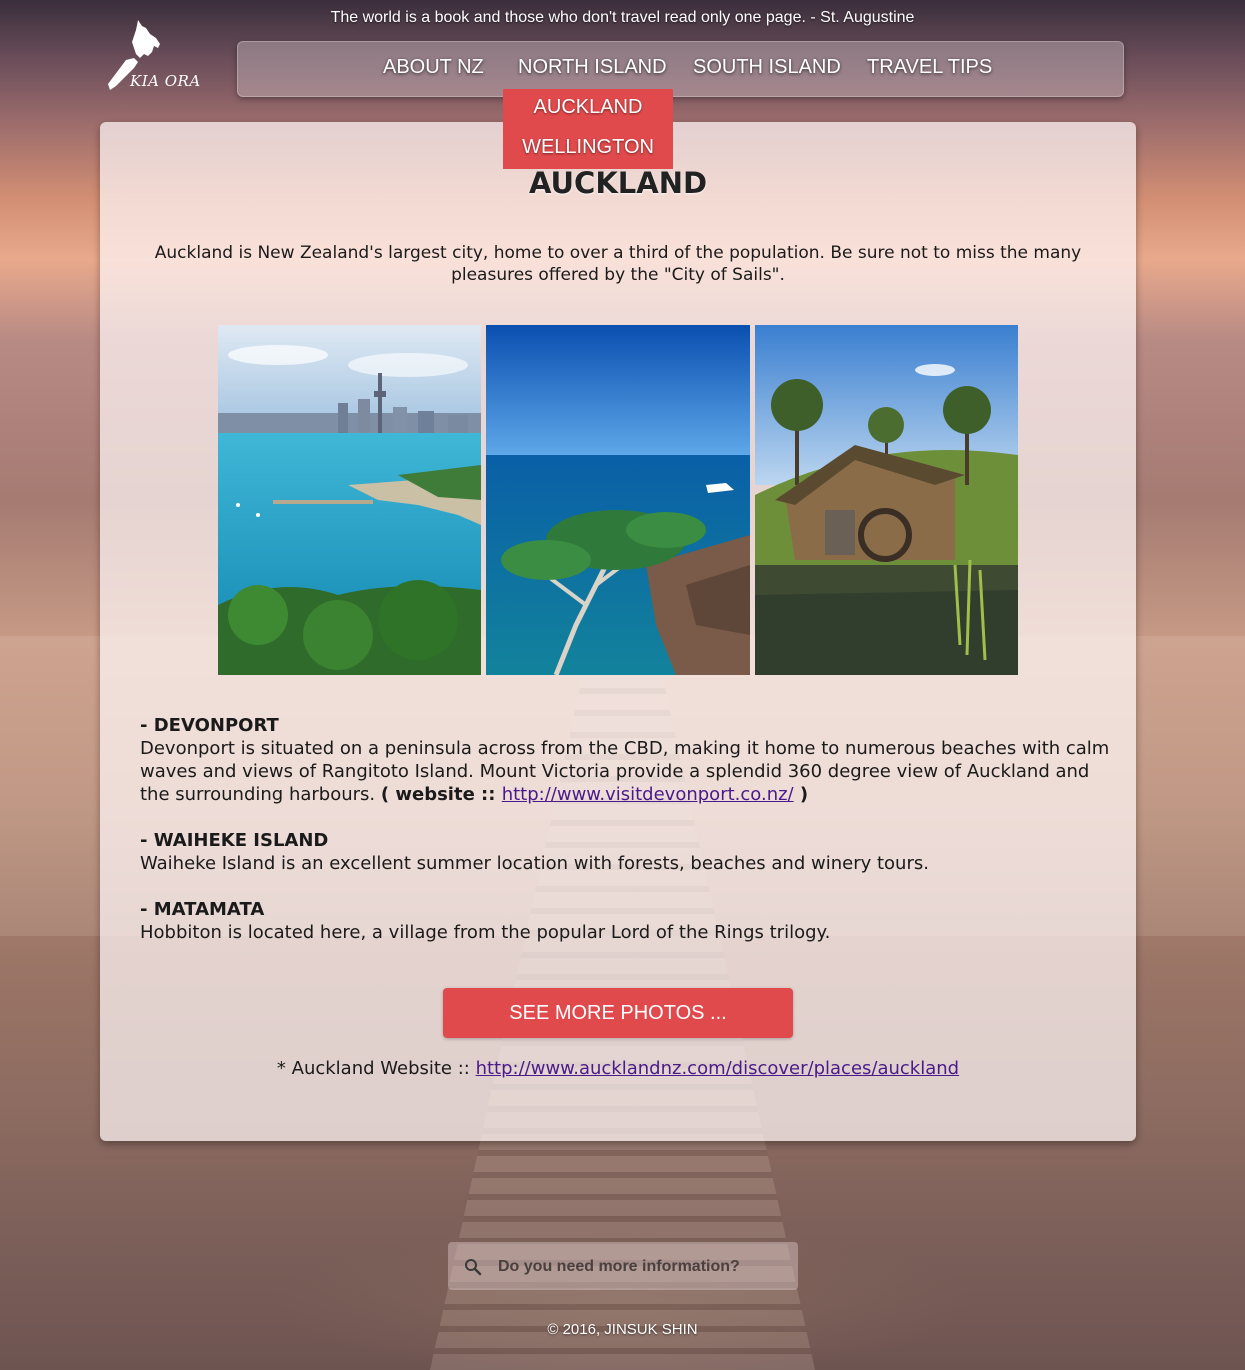 The width and height of the screenshot is (1245, 1370). Describe the element at coordinates (202, 909) in the screenshot. I see `section-title: - MATAMATA` at that location.